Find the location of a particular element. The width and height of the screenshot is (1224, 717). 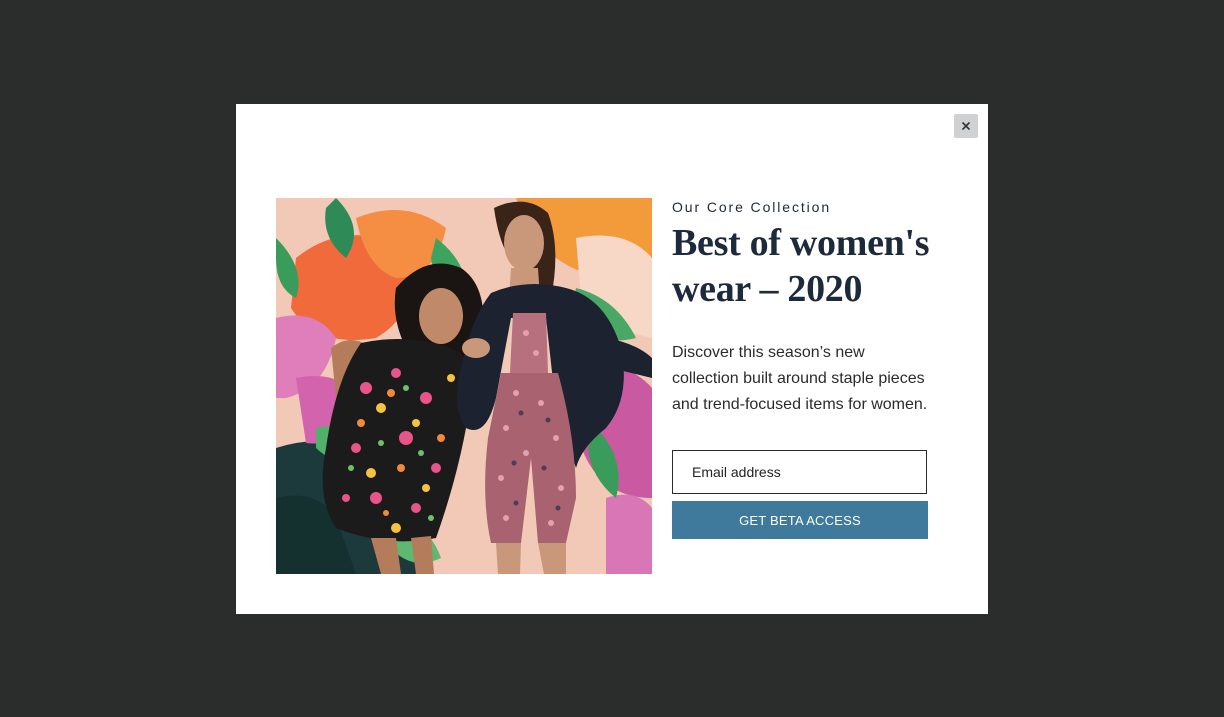

email-field is located at coordinates (799, 472).